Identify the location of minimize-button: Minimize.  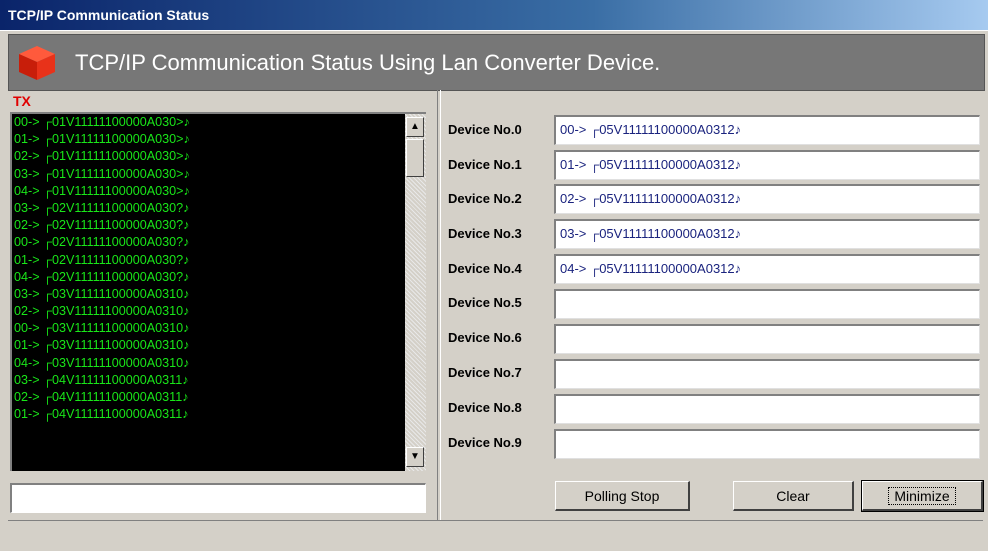
(922, 496).